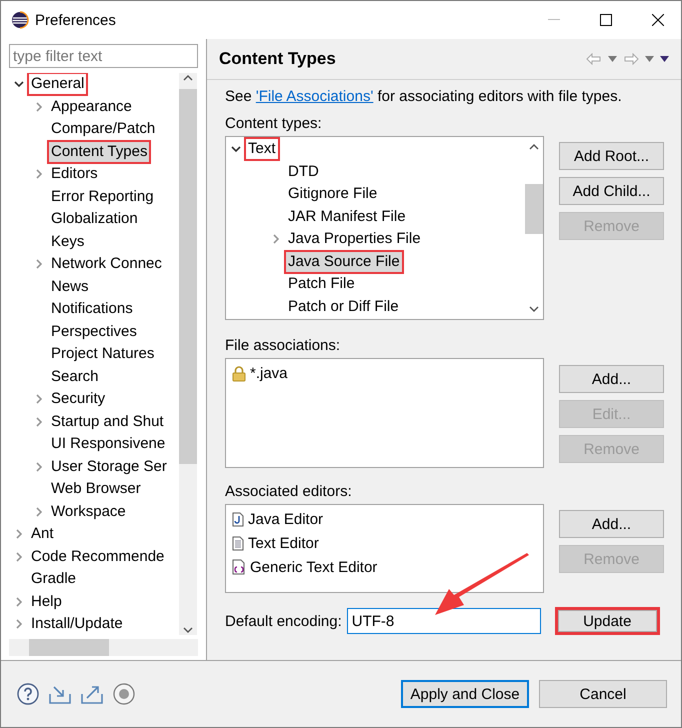 Image resolution: width=682 pixels, height=728 pixels. What do you see at coordinates (88, 512) in the screenshot?
I see `tree-item: Workspace` at bounding box center [88, 512].